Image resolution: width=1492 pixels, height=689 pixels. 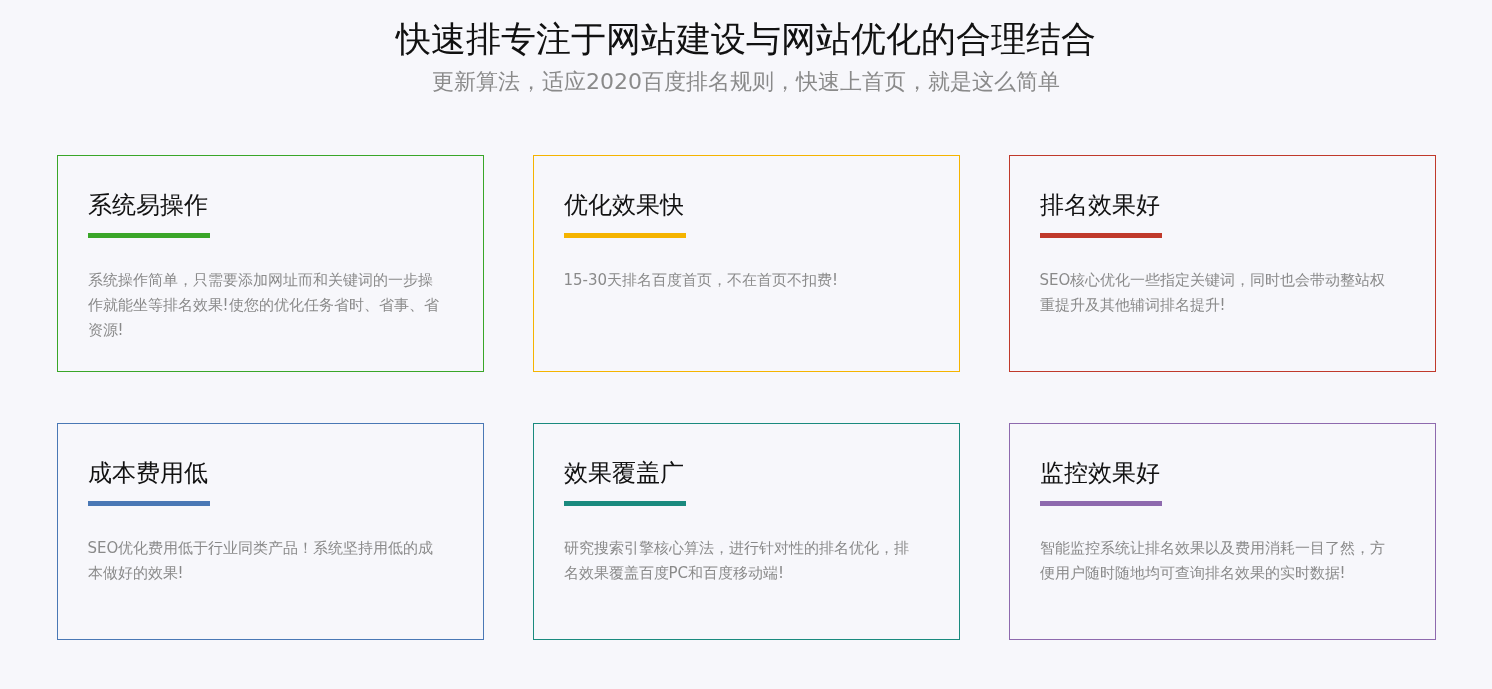 What do you see at coordinates (701, 280) in the screenshot?
I see `card-description: 15-30天排名百度首页，不在首页不扣费!` at bounding box center [701, 280].